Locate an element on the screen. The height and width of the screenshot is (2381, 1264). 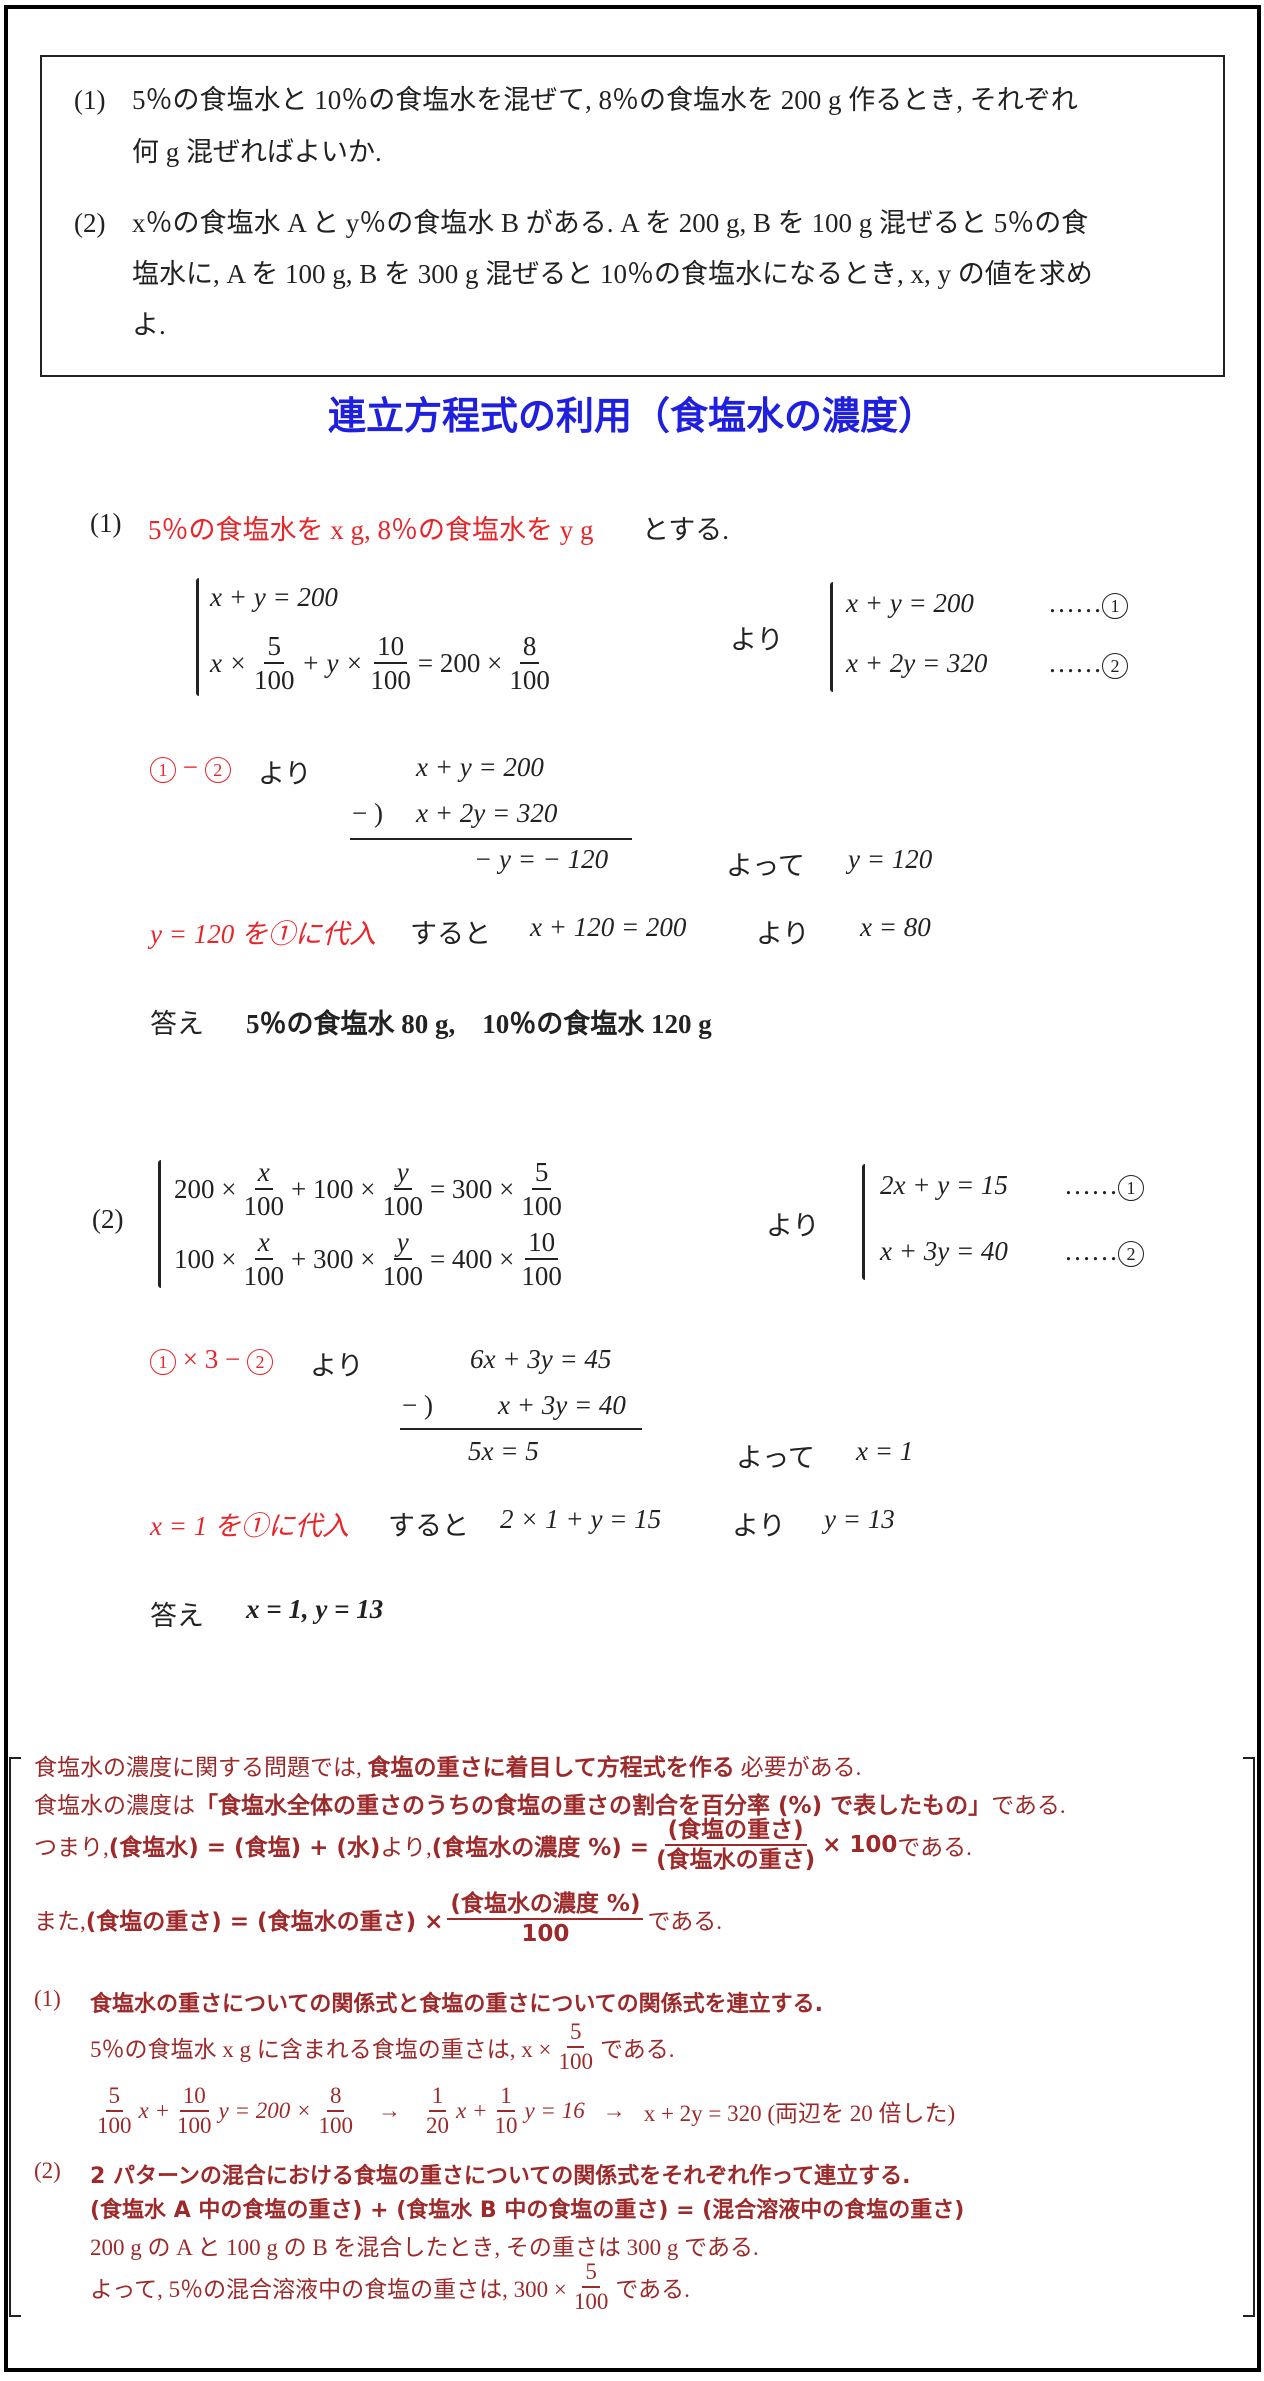
substitution-text: すると is located at coordinates (428, 1526).